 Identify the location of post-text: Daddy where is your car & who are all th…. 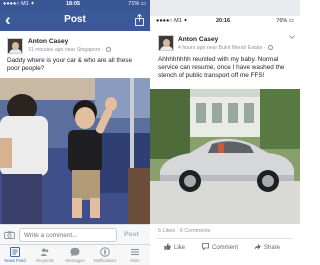
(70, 64).